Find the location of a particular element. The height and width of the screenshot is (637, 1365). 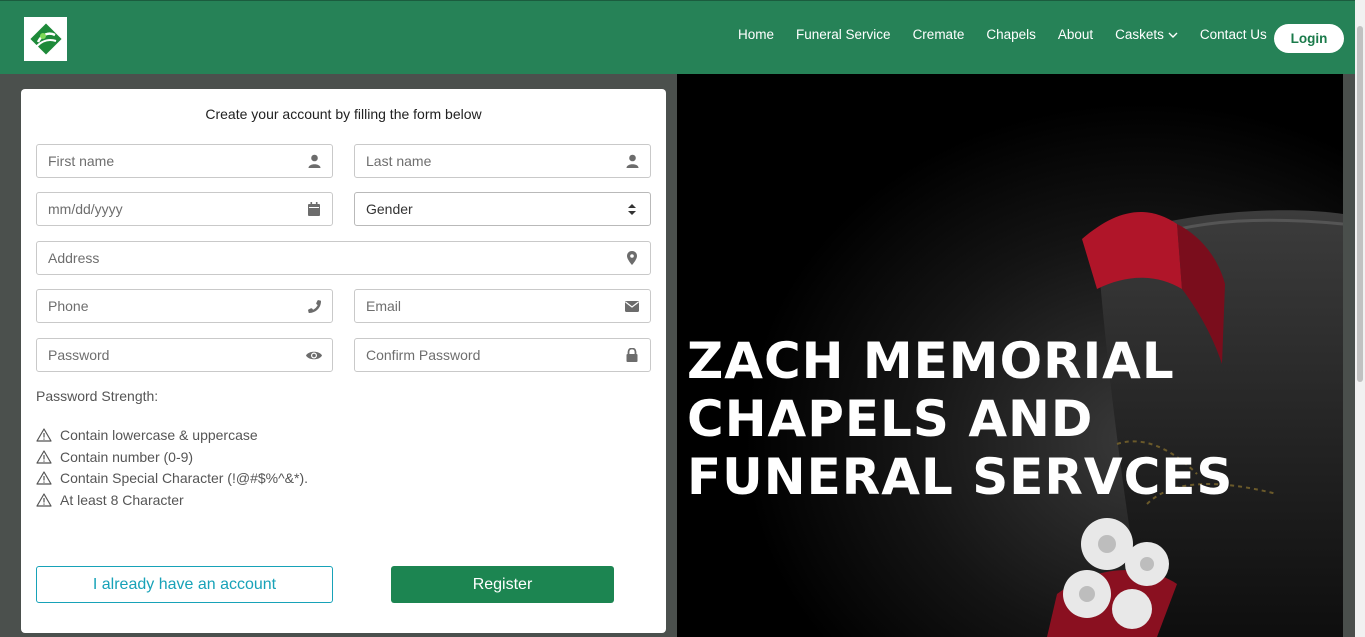

sort-icon is located at coordinates (632, 209).